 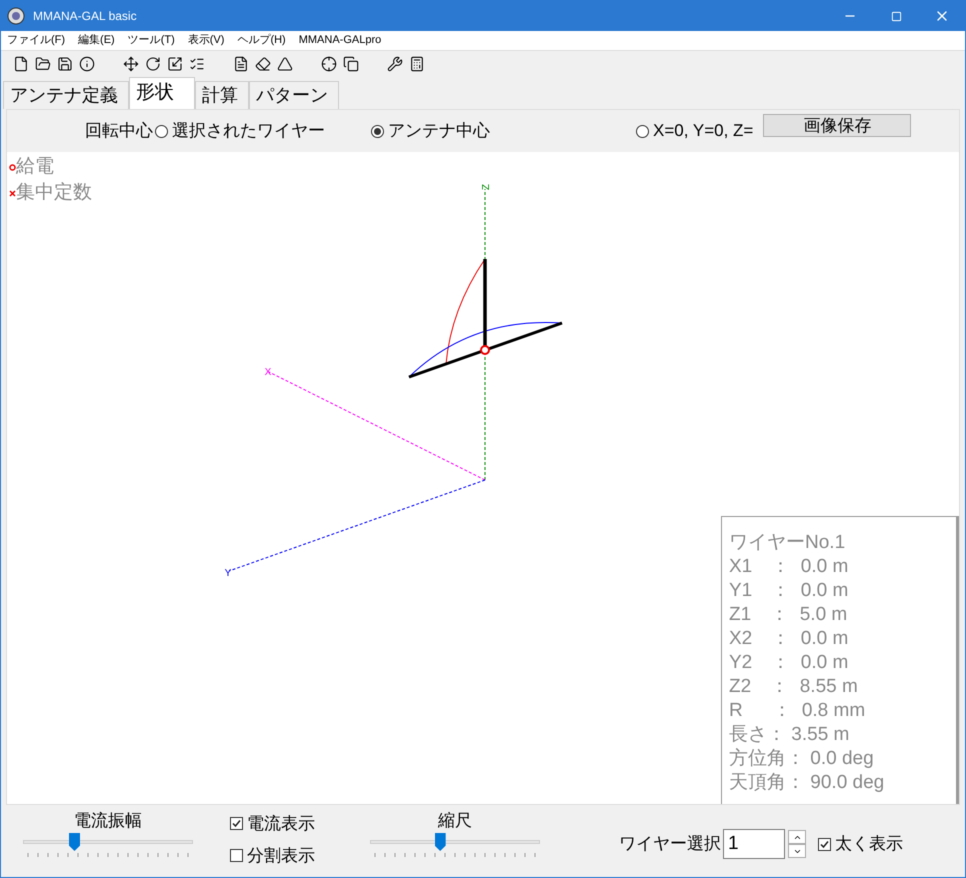 What do you see at coordinates (281, 855) in the screenshot?
I see `checkbox-label: 分割表示` at bounding box center [281, 855].